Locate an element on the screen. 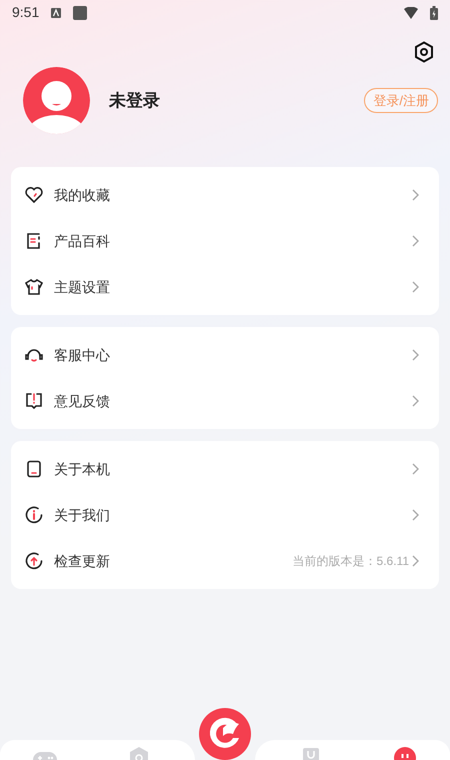 This screenshot has height=760, width=450. version-text: 当前的版本是：5.6.11 is located at coordinates (350, 561).